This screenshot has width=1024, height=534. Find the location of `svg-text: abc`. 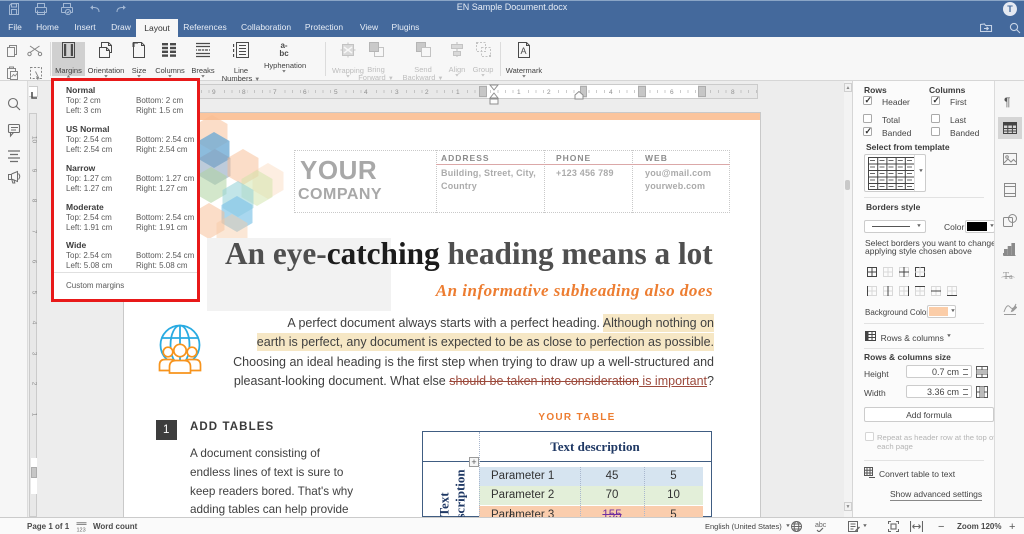

svg-text: abc is located at coordinates (821, 525).